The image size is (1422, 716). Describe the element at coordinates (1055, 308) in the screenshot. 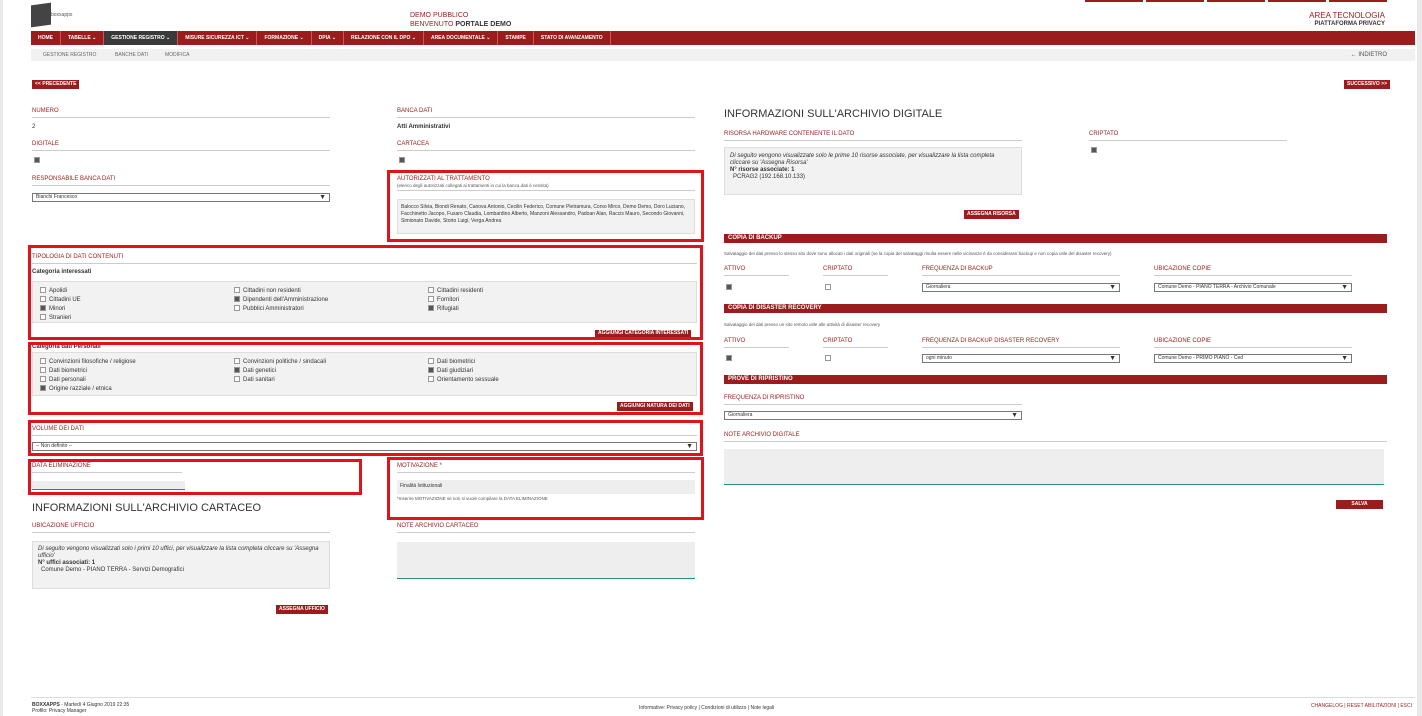

I see `dr-section-bar: COPIA DI DISASTER RECOVERY` at that location.